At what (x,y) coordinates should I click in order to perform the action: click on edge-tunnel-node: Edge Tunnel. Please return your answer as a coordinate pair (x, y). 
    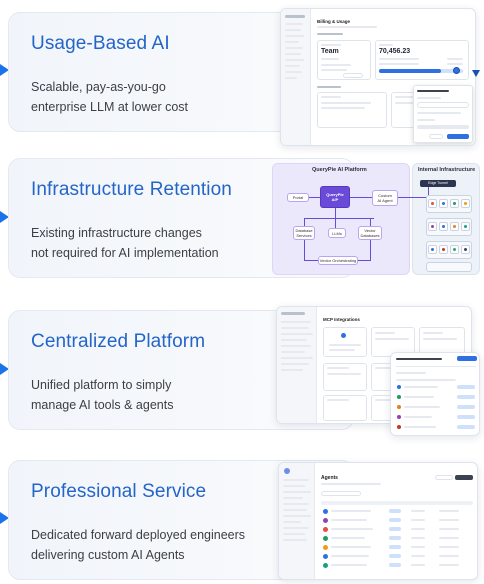
    Looking at the image, I should click on (438, 183).